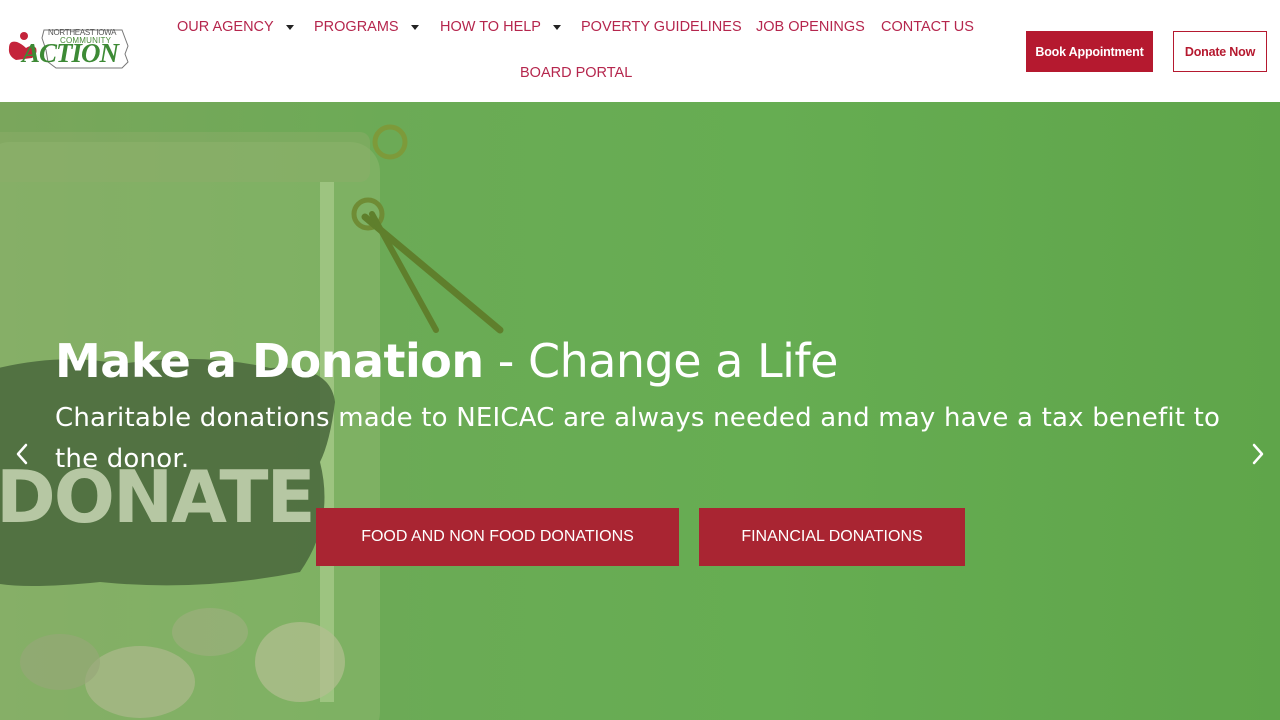  I want to click on chevron-right-icon, so click(1258, 454).